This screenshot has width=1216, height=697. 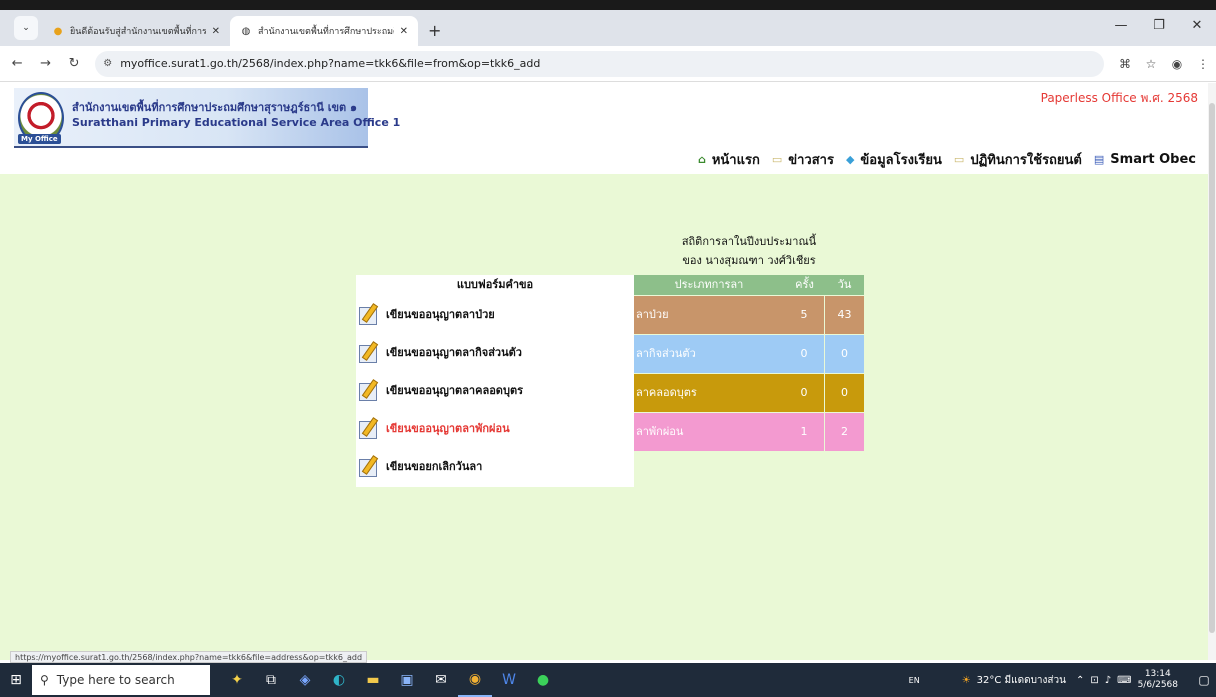 I want to click on stats-subtitle: ของ นางสุมณฑา วงศ์วิเชียร, so click(x=749, y=260).